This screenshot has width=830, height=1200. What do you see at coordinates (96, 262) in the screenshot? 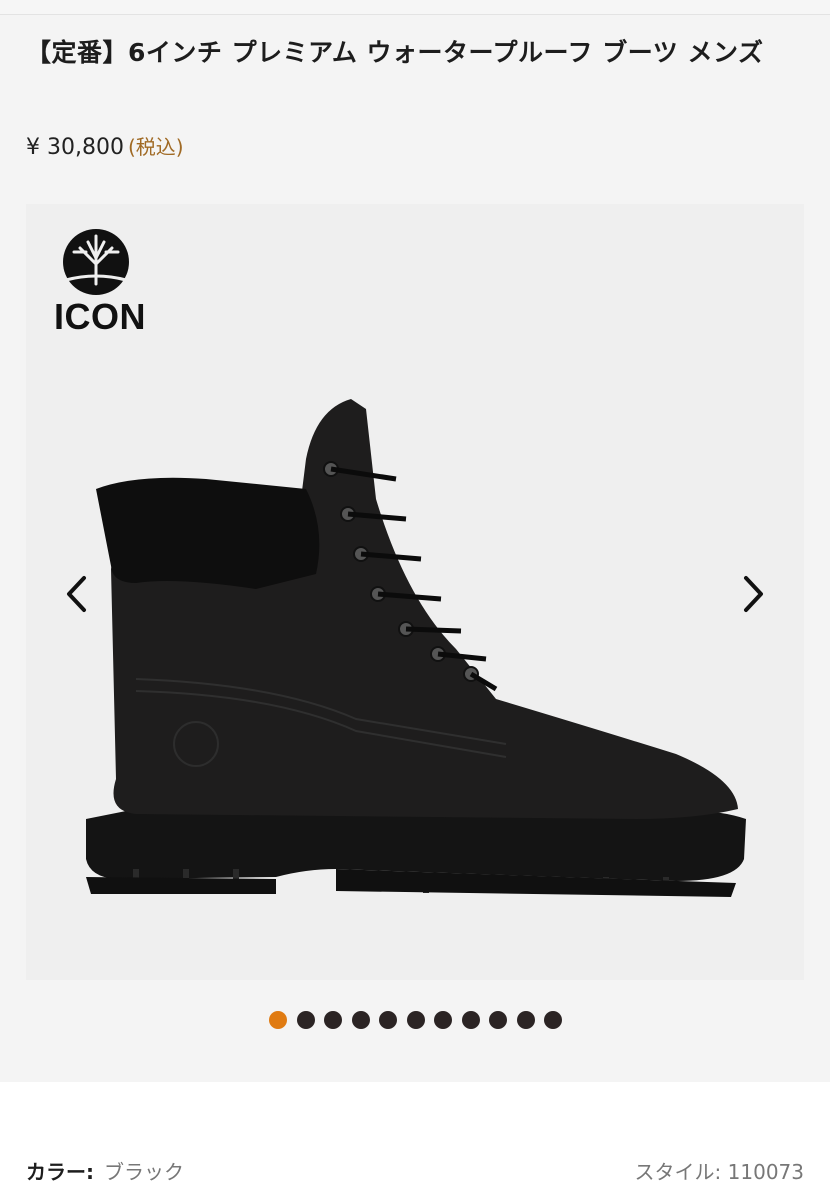
I see `tree-logo-icon` at bounding box center [96, 262].